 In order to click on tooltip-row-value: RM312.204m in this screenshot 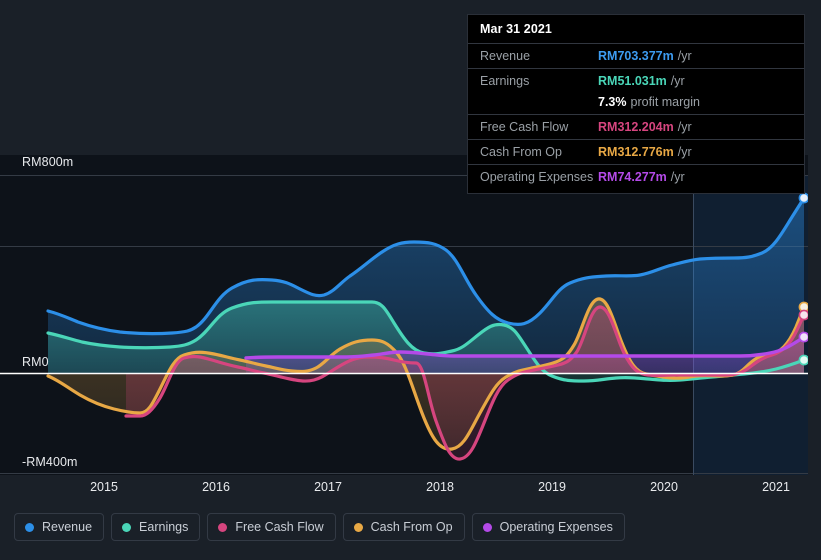, I will do `click(636, 127)`.